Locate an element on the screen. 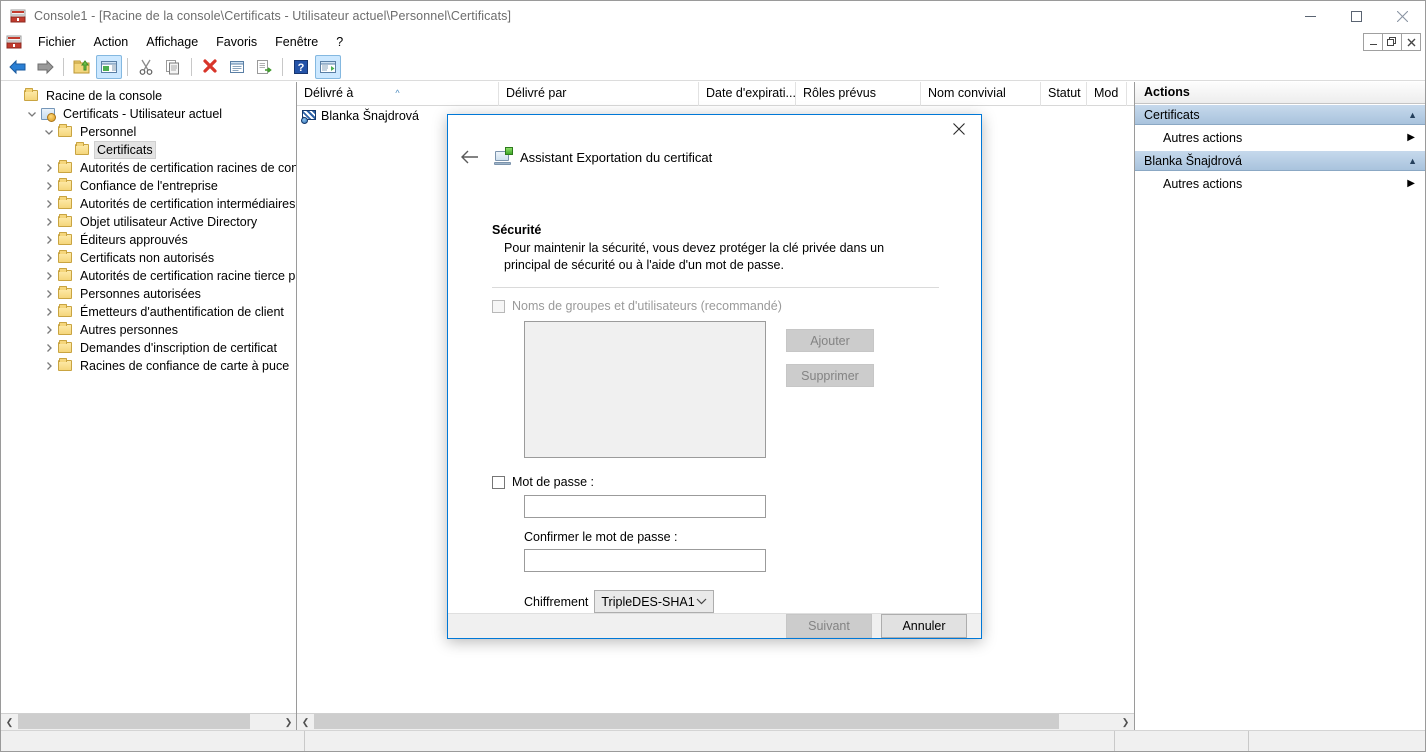 Image resolution: width=1426 pixels, height=752 pixels. tree-node: Certificats is located at coordinates (148, 150).